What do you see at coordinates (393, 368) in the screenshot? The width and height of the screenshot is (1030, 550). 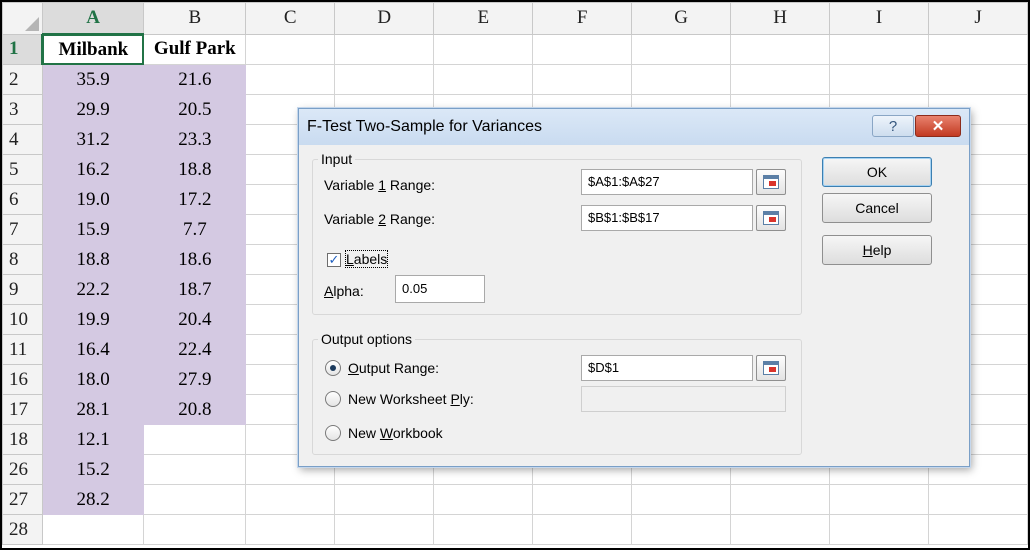 I see `output-range-label: Output Range:` at bounding box center [393, 368].